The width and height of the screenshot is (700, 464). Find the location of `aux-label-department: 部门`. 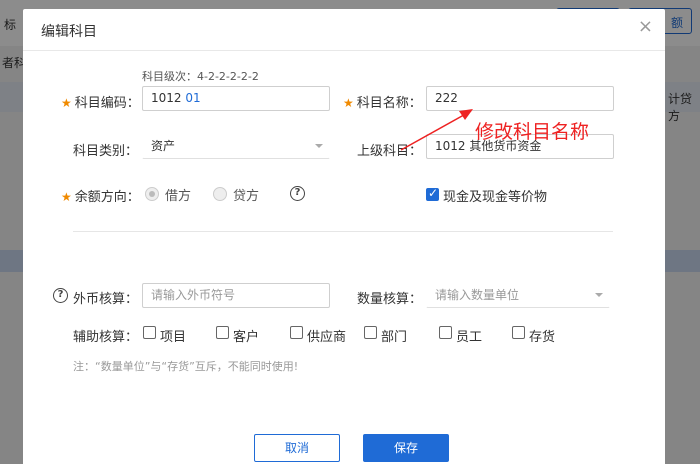

aux-label-department: 部门 is located at coordinates (394, 337).